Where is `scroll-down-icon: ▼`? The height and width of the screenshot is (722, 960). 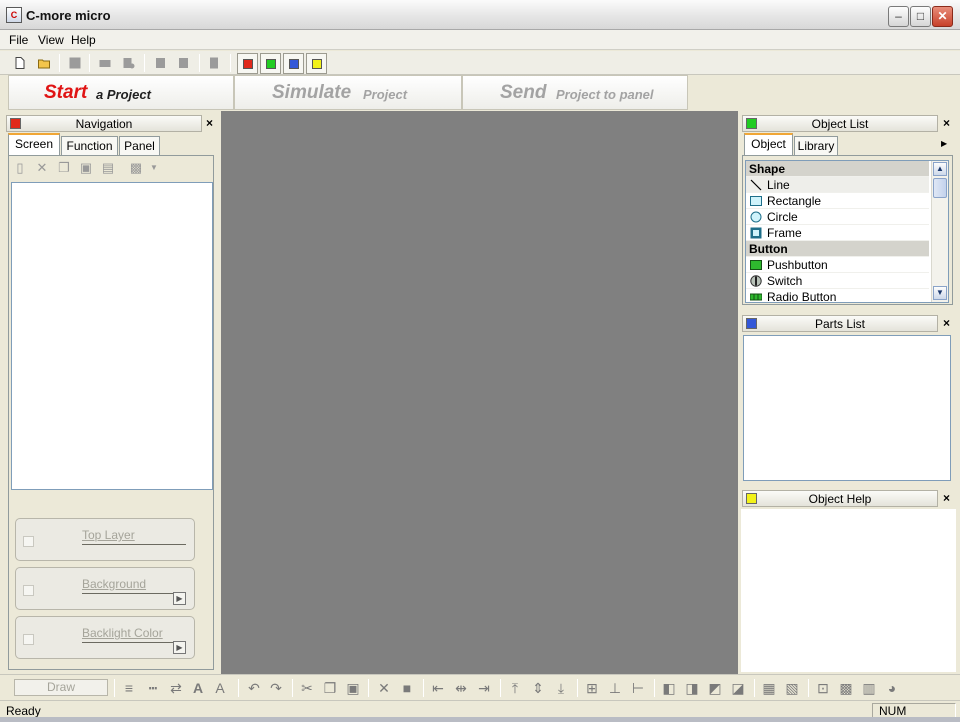 scroll-down-icon: ▼ is located at coordinates (940, 293).